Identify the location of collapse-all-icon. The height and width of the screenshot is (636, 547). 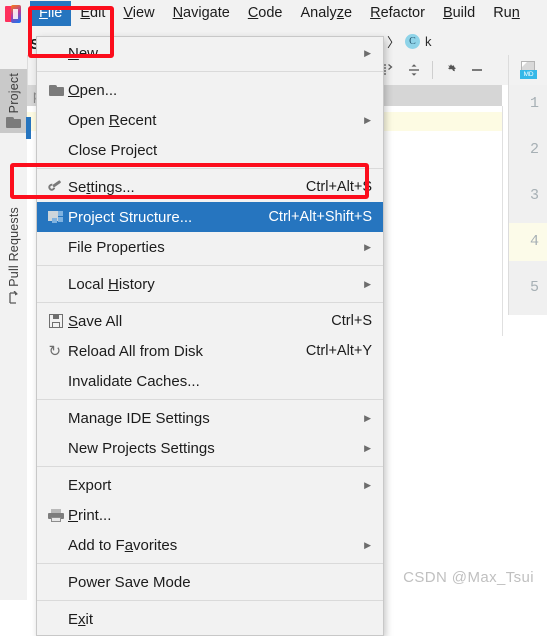
(414, 70).